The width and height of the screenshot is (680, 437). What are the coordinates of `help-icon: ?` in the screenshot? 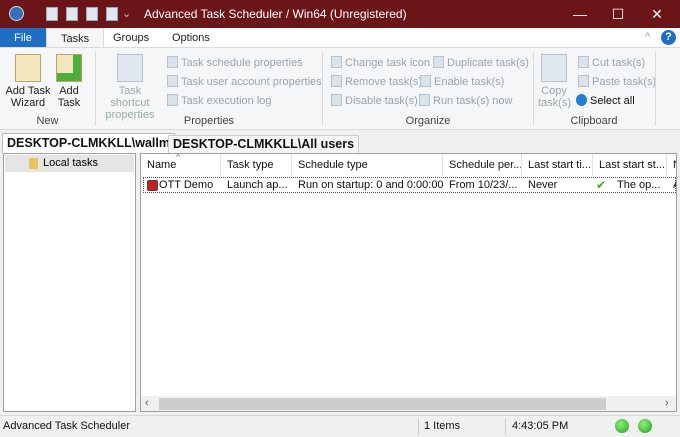 It's located at (668, 37).